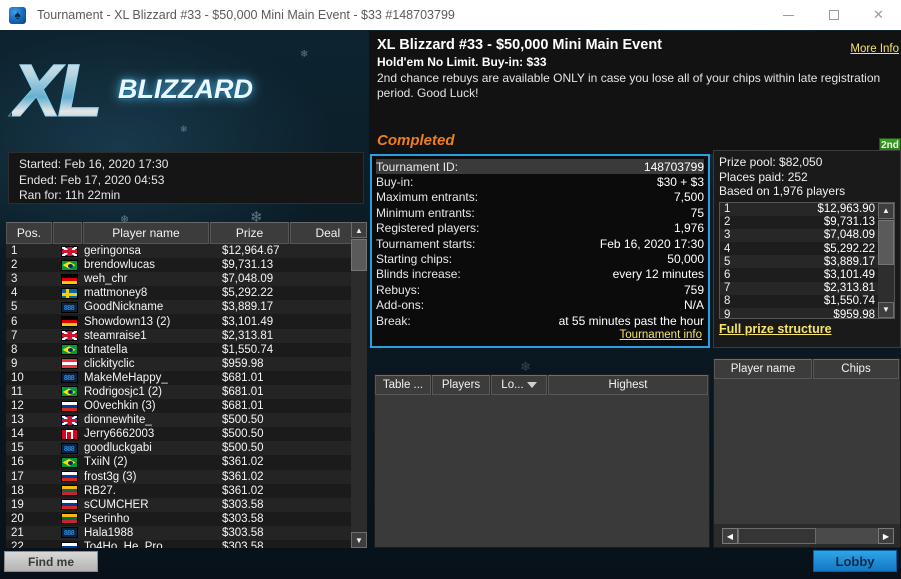  I want to click on prize-row: 8 $1,550.74, so click(807, 301).